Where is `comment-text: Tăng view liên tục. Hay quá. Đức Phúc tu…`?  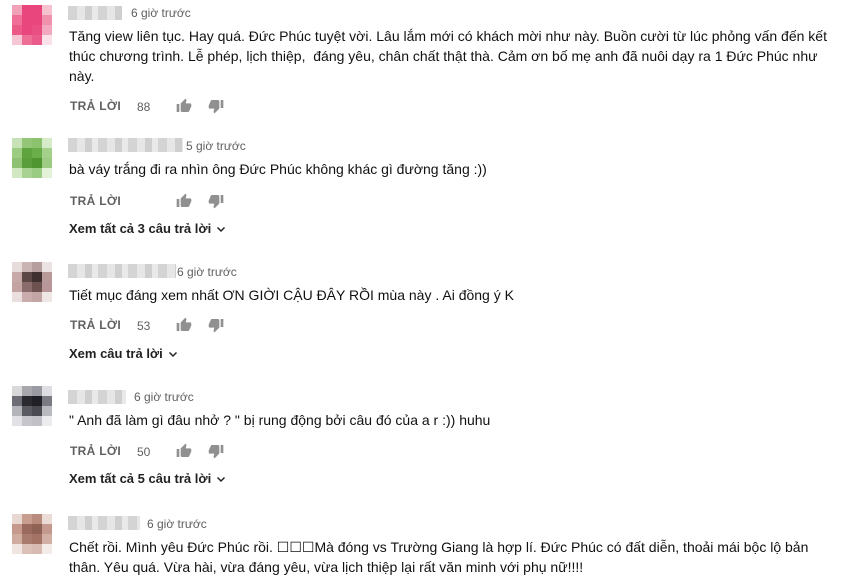 comment-text: Tăng view liên tục. Hay quá. Đức Phúc tu… is located at coordinates (450, 56).